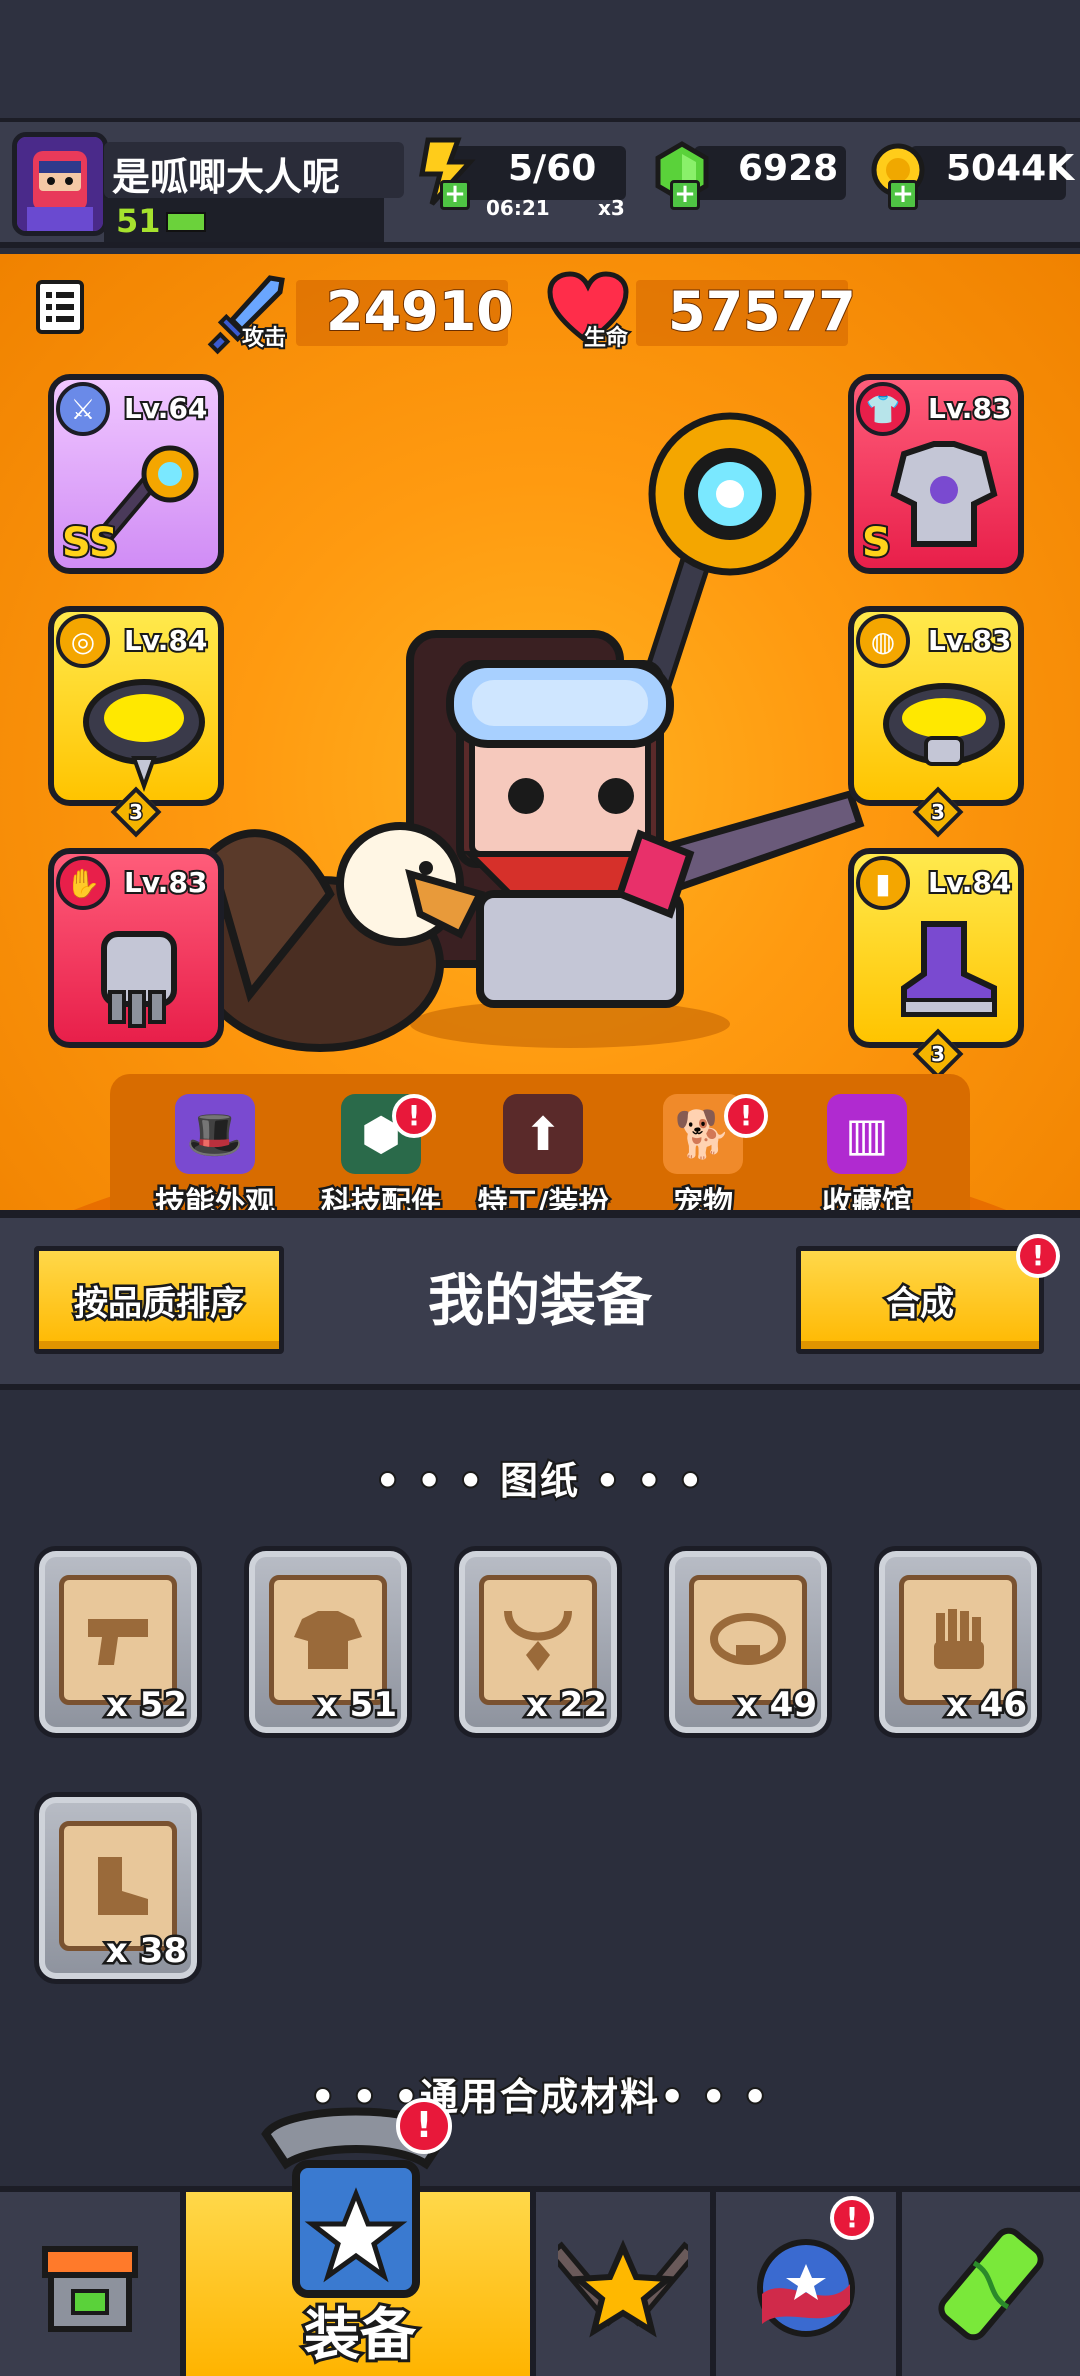 The image size is (1080, 2376). Describe the element at coordinates (746, 1116) in the screenshot. I see `pets-alert-badge: !` at that location.